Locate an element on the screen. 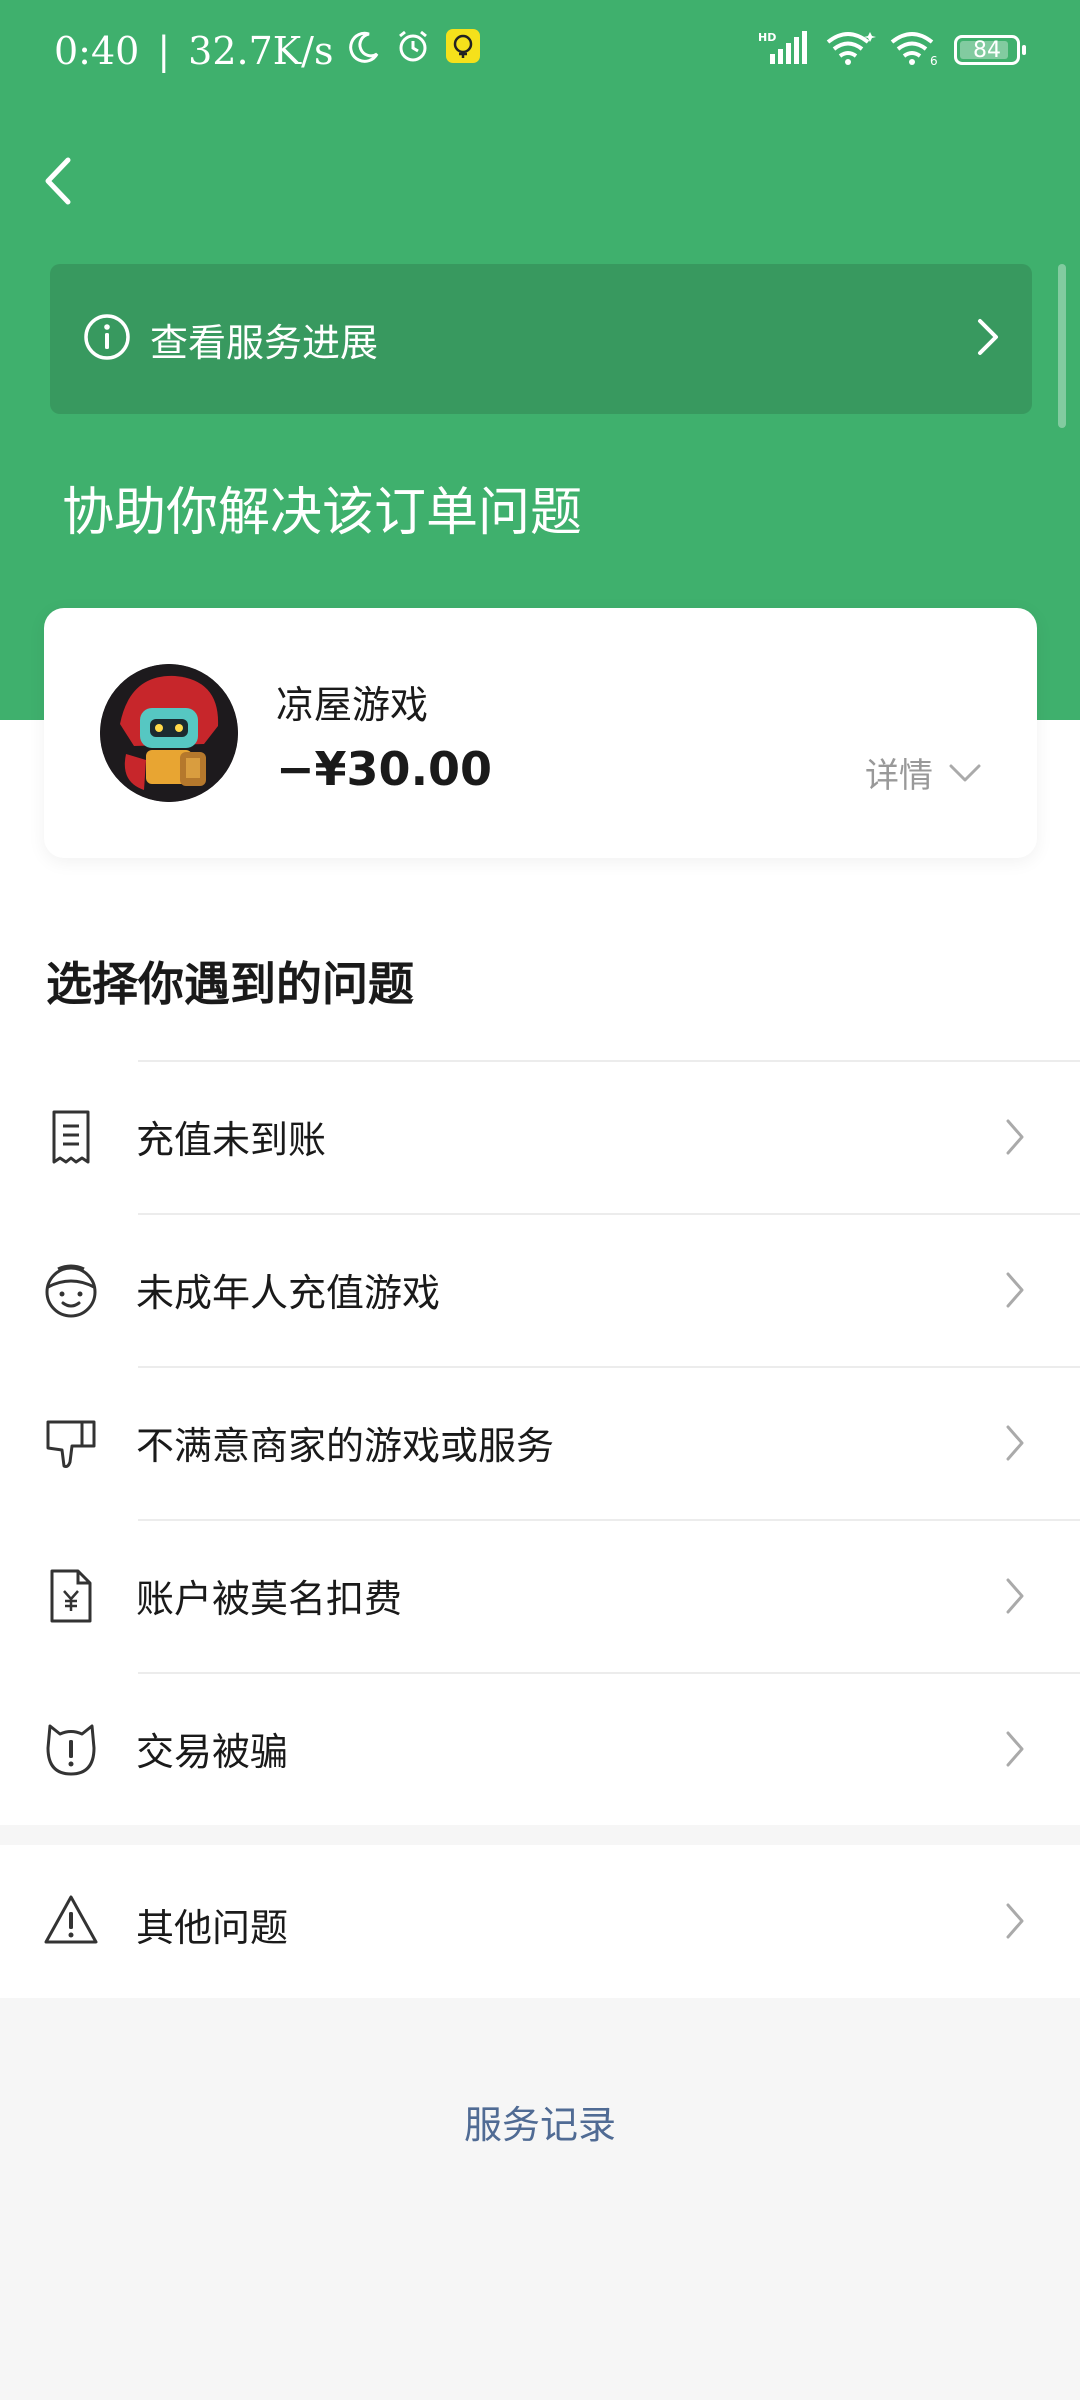 This screenshot has width=1080, height=2400. issue-item-unsatisfied-service: 不满意商家的游戏或服务 is located at coordinates (540, 1442).